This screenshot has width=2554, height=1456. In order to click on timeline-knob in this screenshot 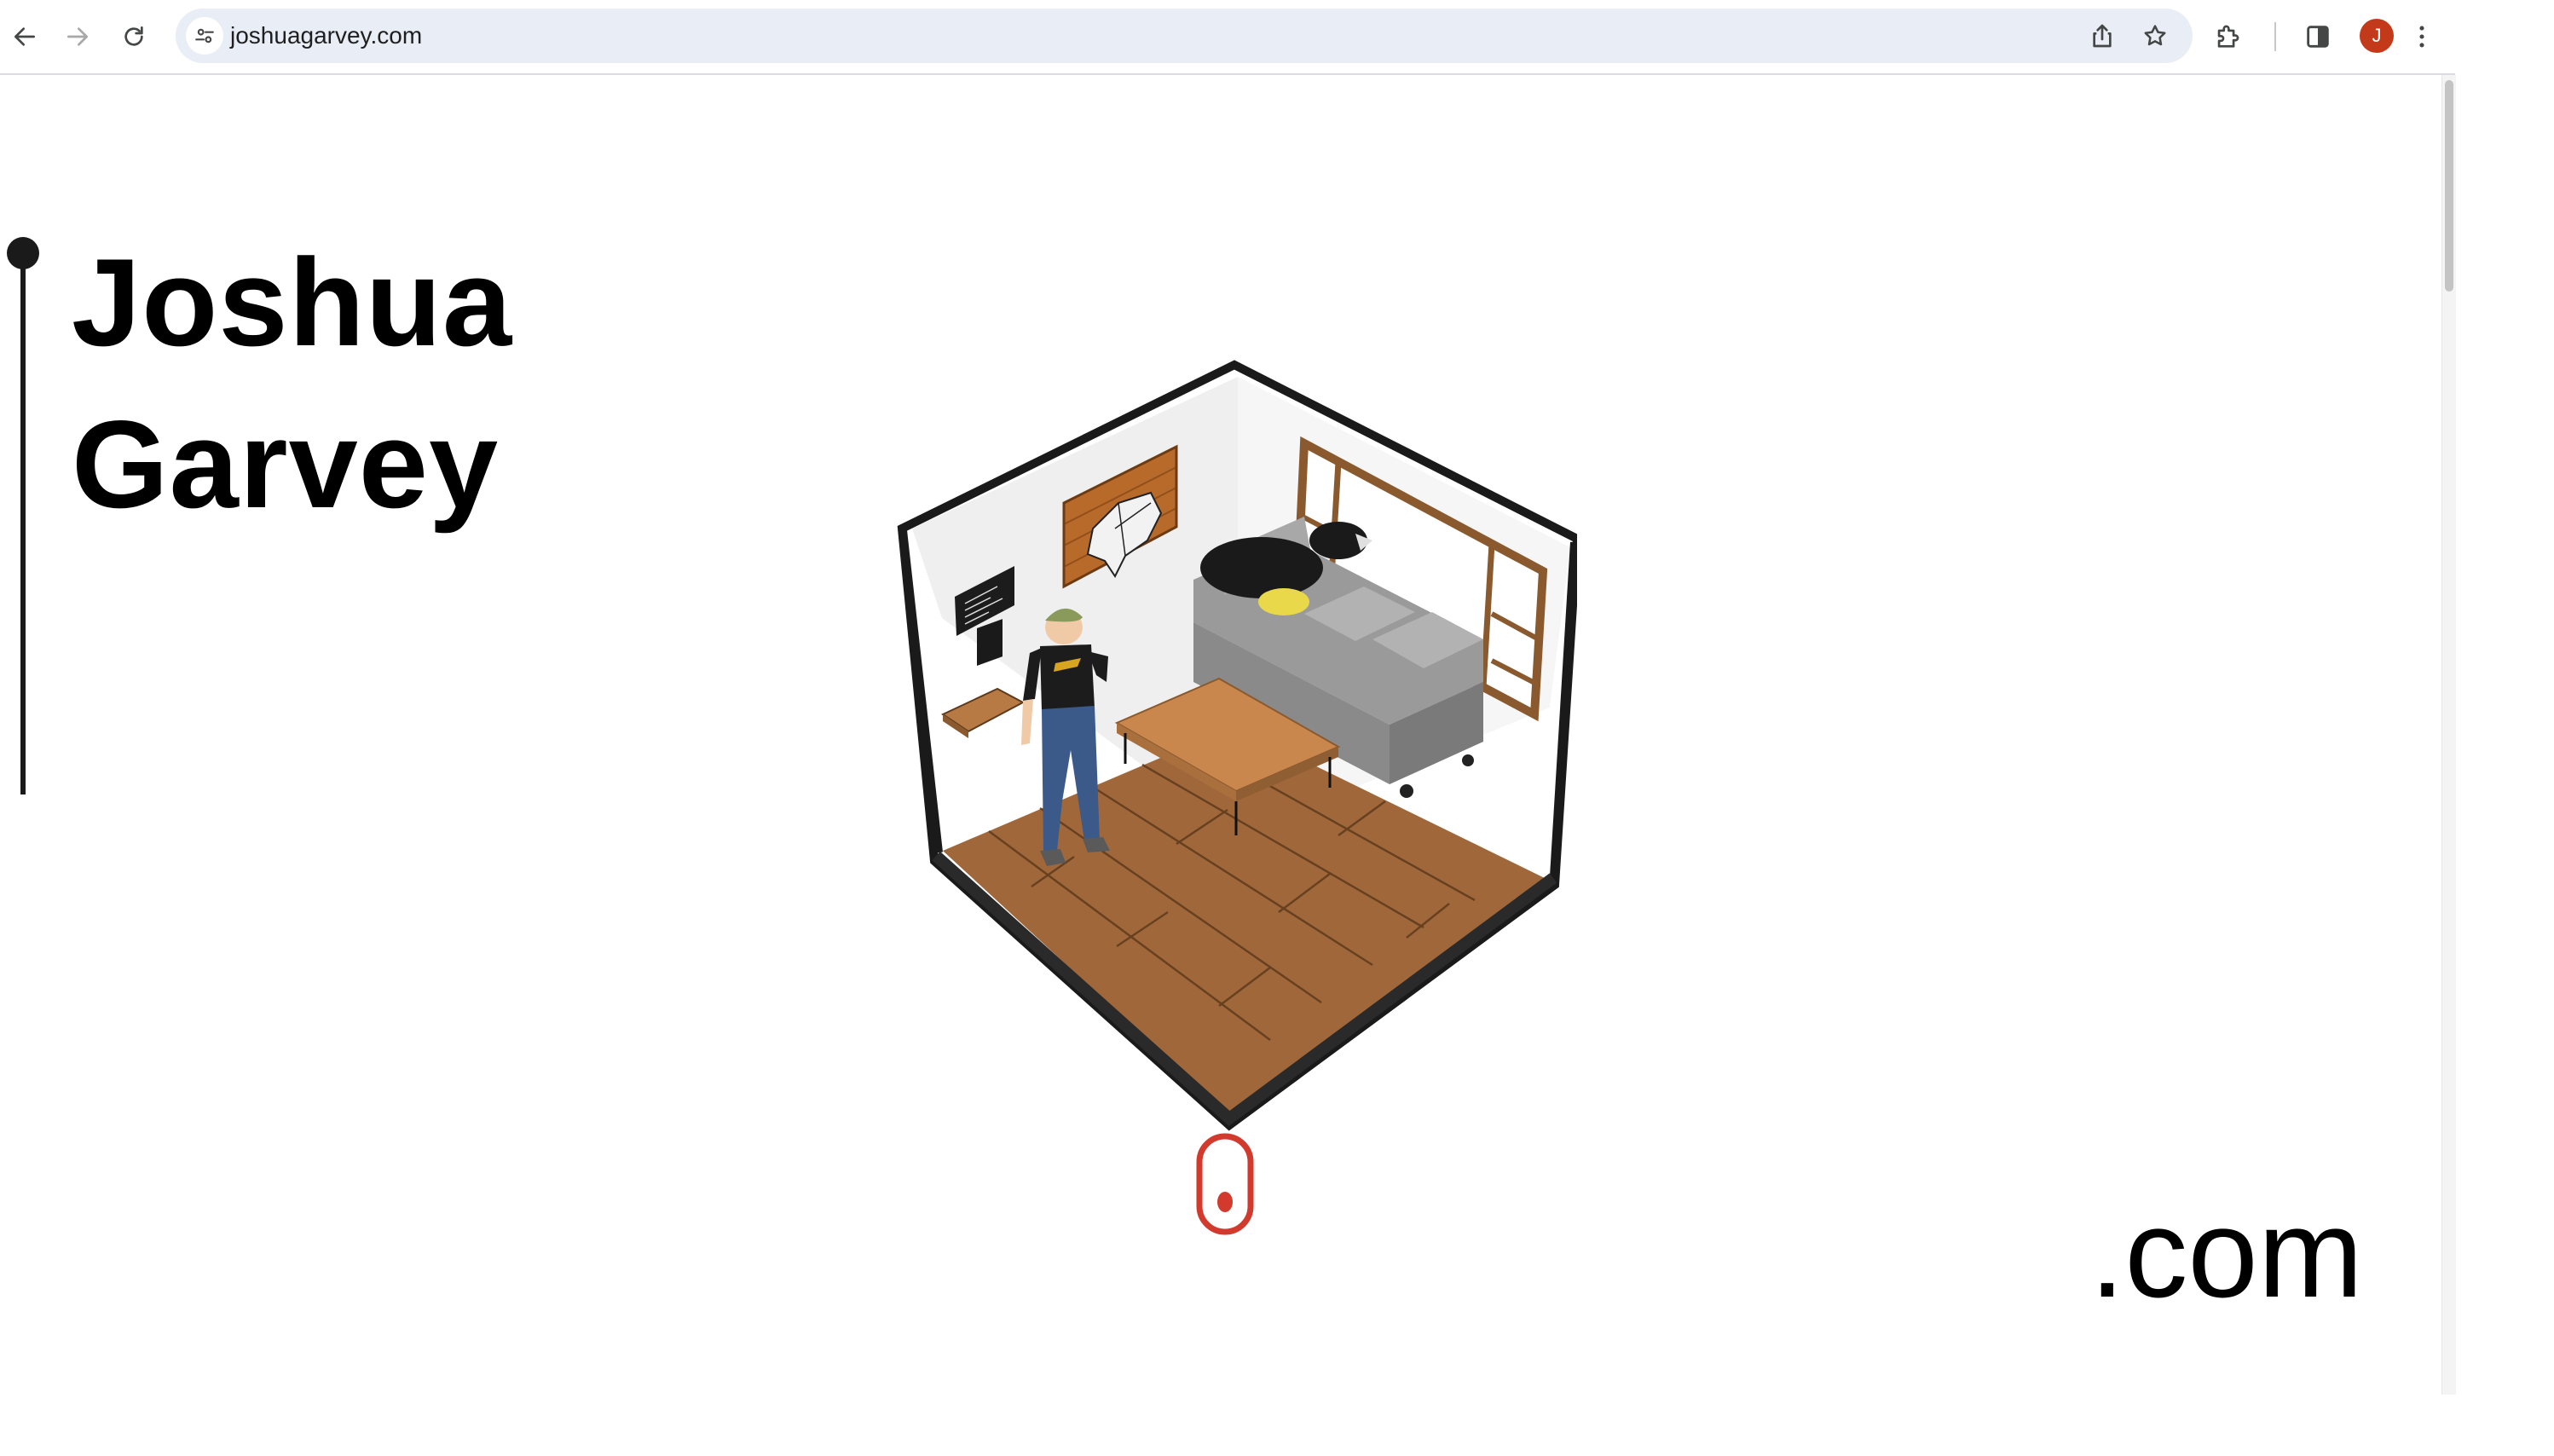, I will do `click(23, 253)`.